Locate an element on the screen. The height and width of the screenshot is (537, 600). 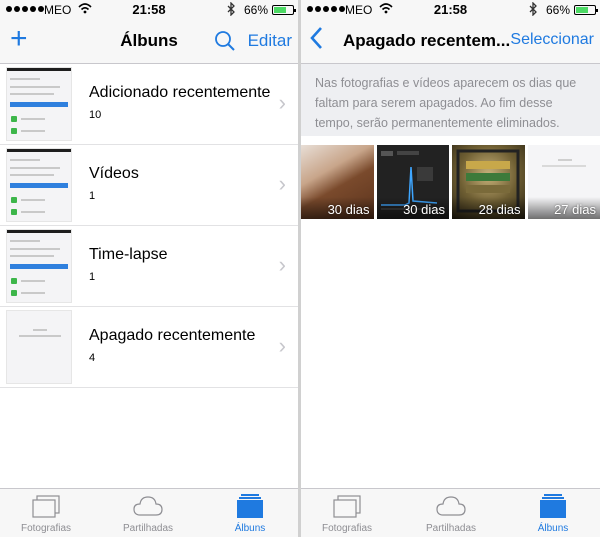
album-count: 4 is located at coordinates (92, 358).